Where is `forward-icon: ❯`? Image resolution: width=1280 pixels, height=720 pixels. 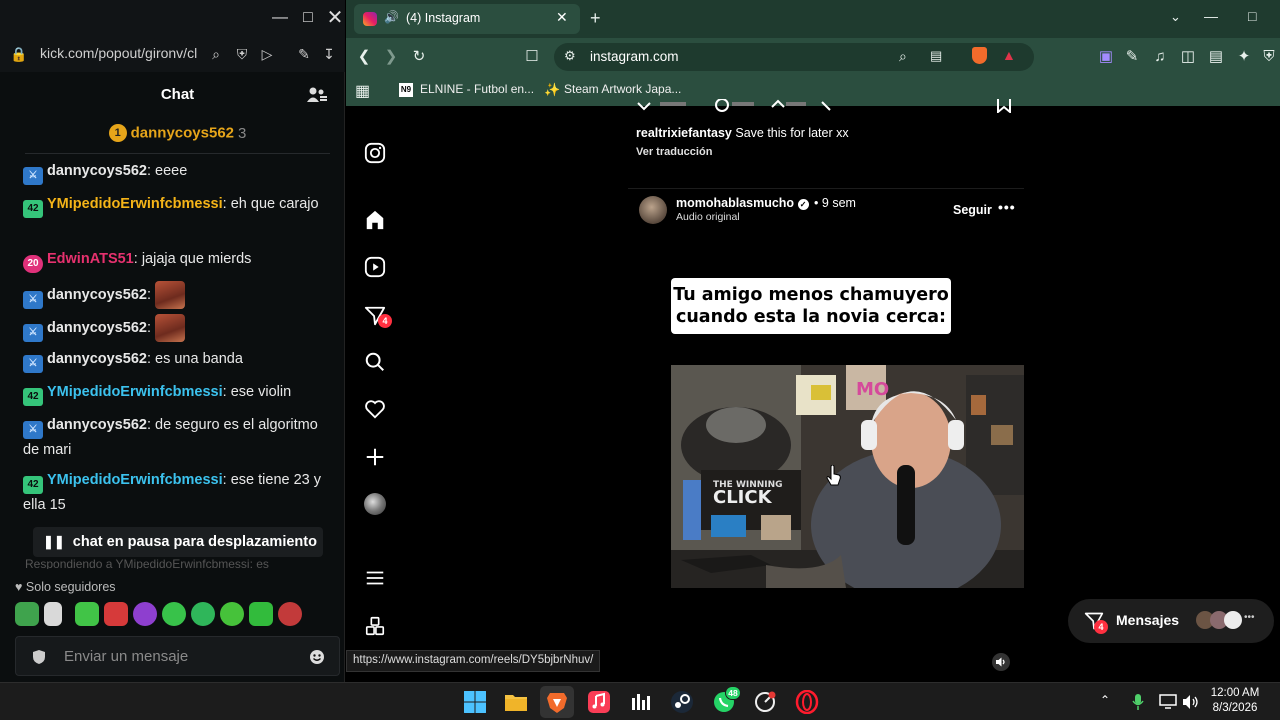
forward-icon: ❯ is located at coordinates (391, 57).